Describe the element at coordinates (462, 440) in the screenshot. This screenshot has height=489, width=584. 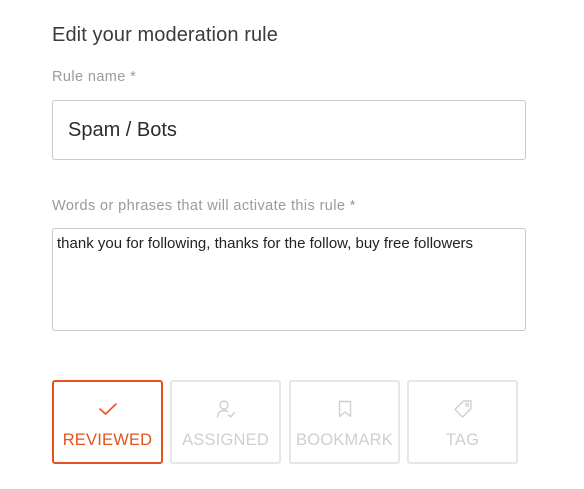
I see `tag-label: TAG` at that location.